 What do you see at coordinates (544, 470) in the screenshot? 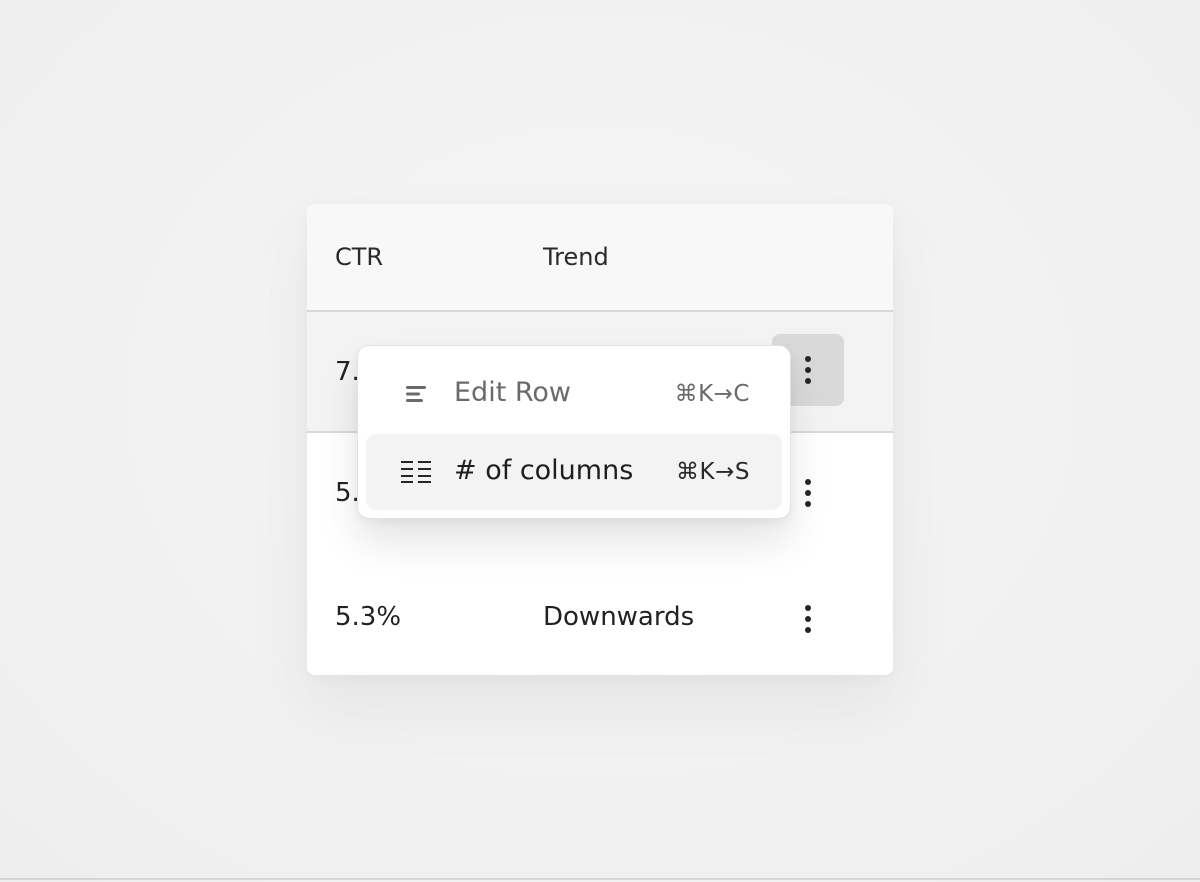
I see `menu-item-label: # of columns` at bounding box center [544, 470].